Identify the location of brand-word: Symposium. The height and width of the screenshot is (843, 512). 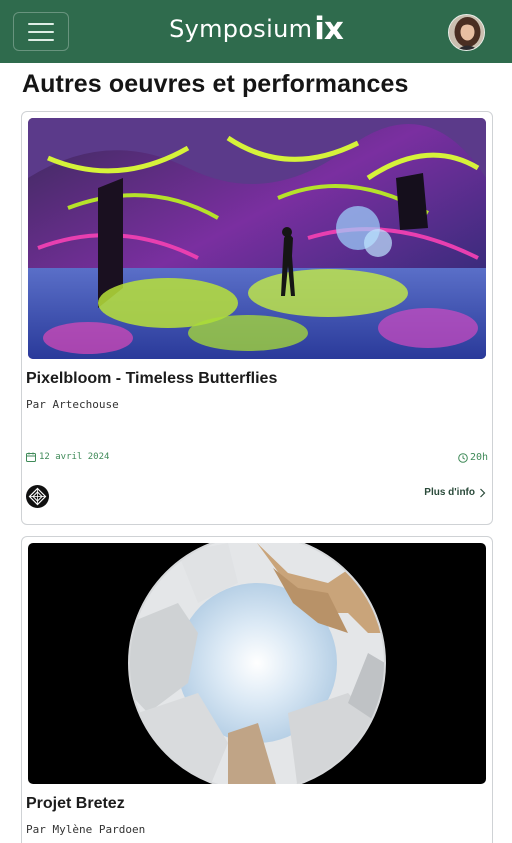
(241, 29).